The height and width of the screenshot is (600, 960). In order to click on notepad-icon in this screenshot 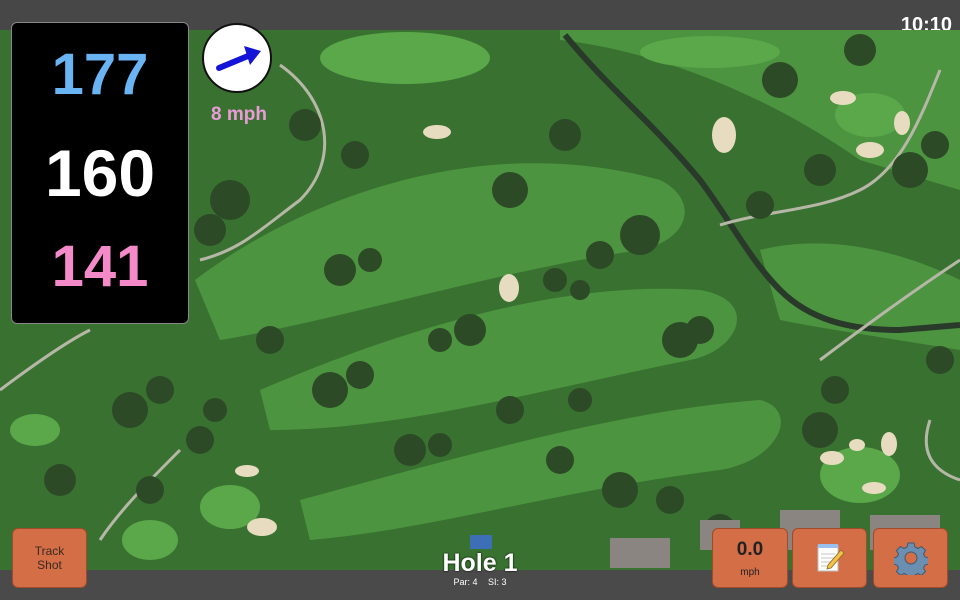, I will do `click(831, 558)`.